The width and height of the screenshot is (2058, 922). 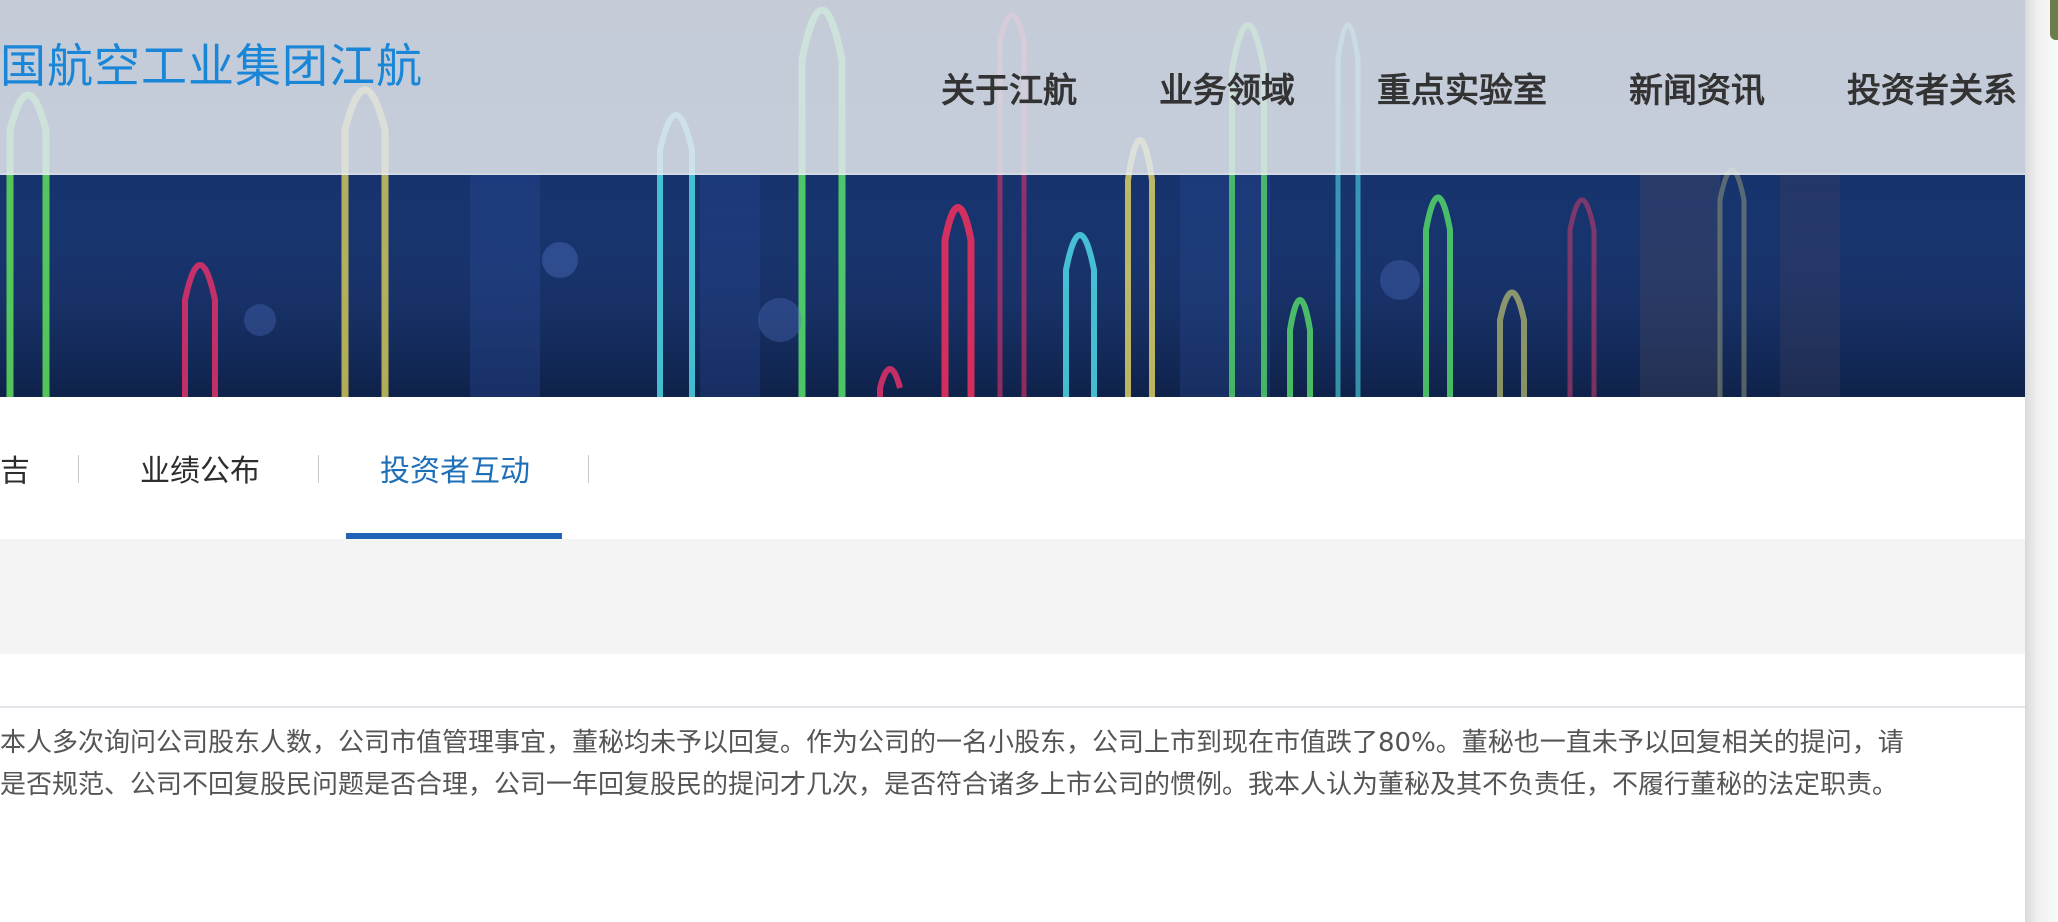 I want to click on nav-item-laboratory: 重点实验室, so click(x=1462, y=87).